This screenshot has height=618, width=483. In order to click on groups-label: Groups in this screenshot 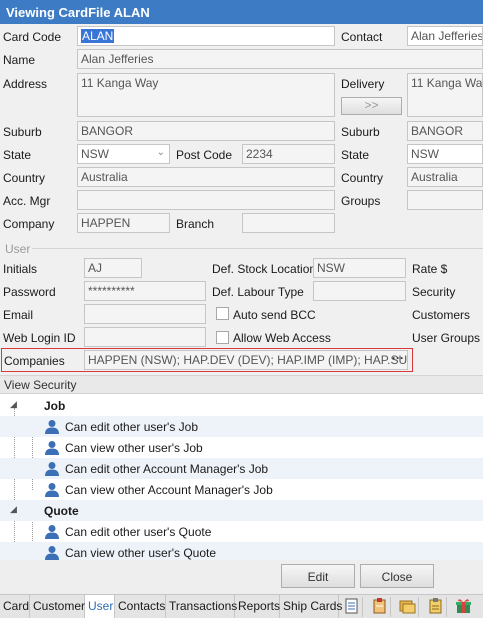, I will do `click(361, 201)`.